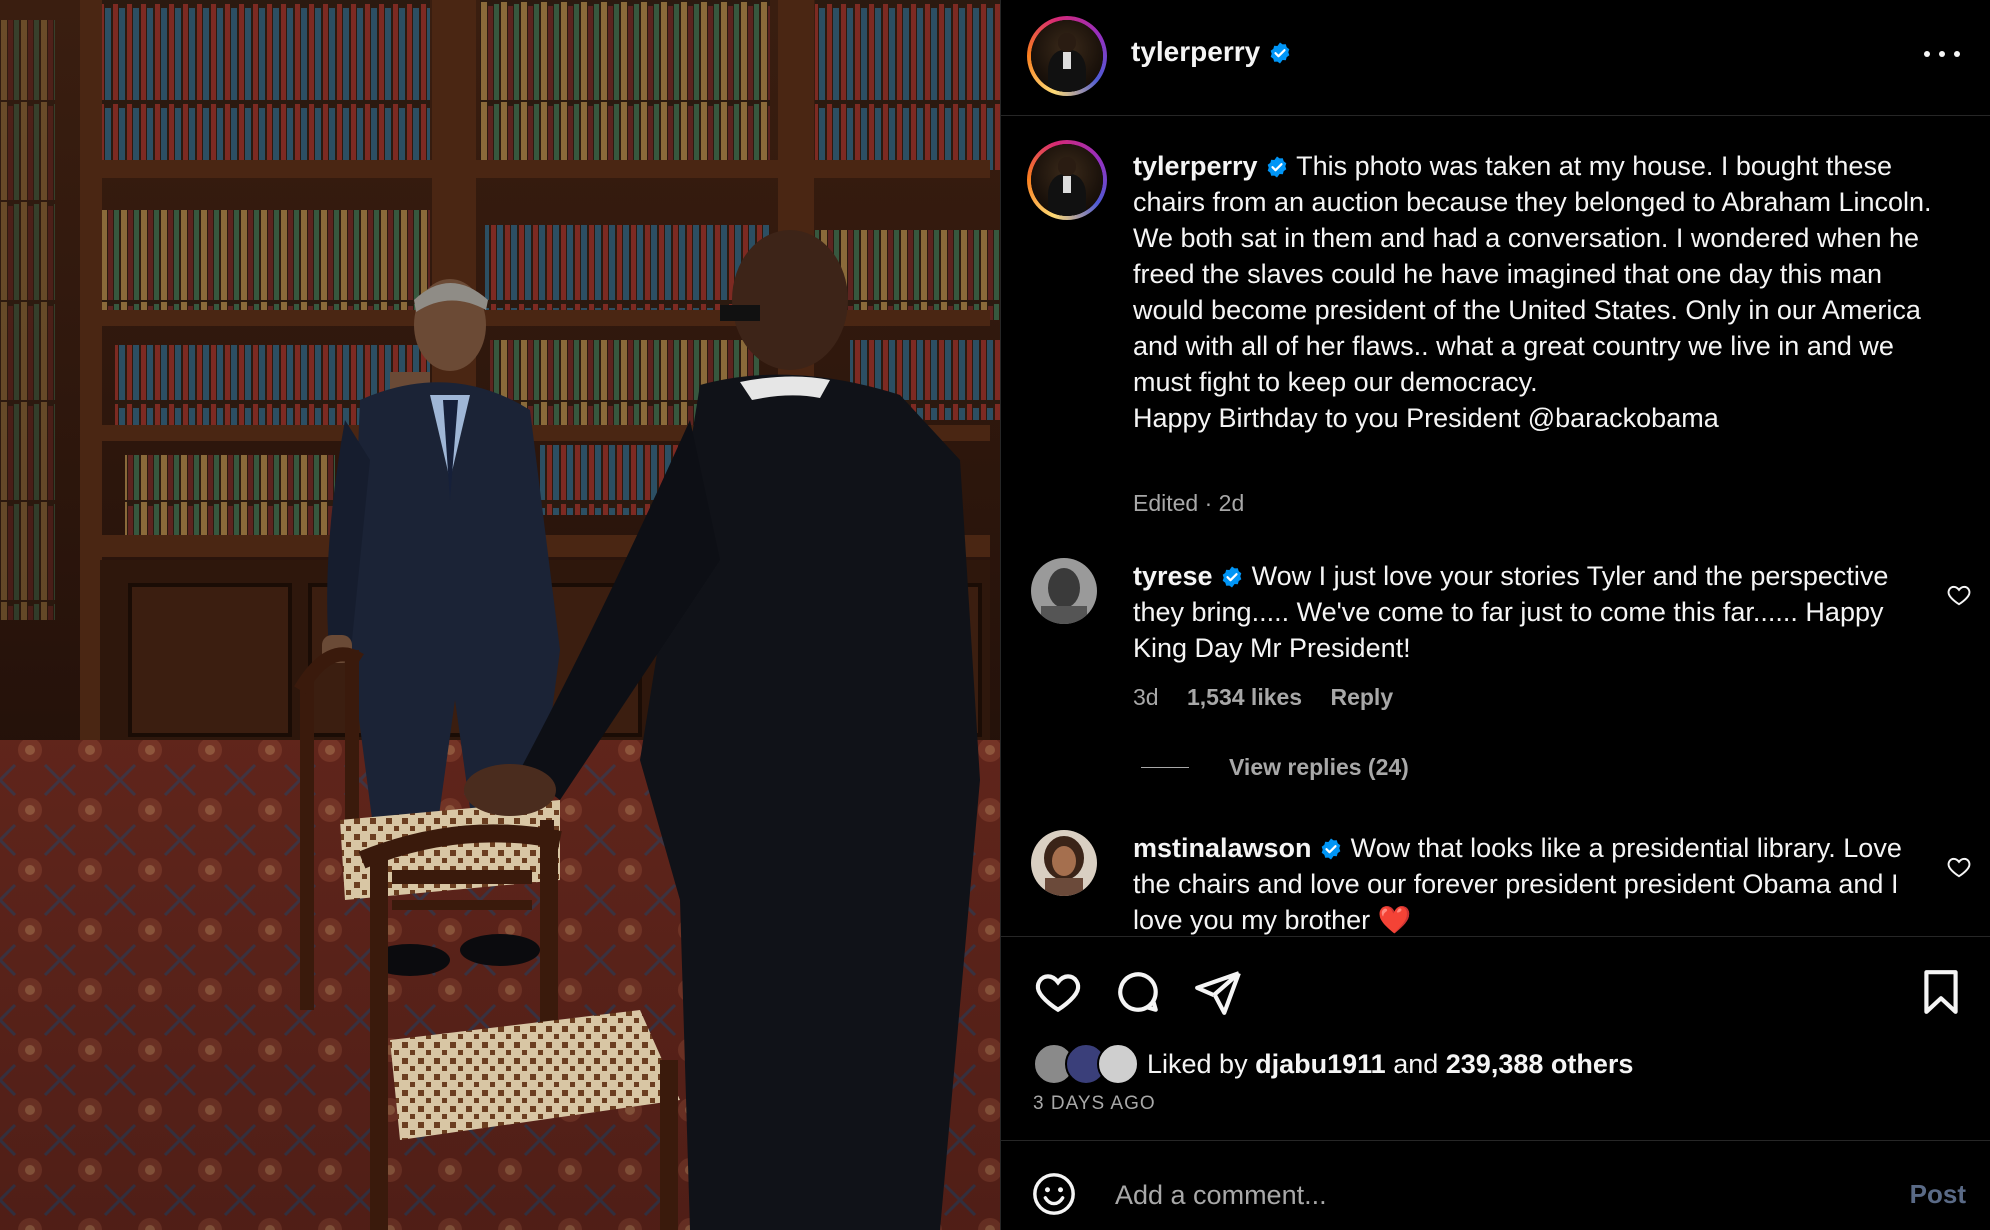 This screenshot has height=1230, width=1990. Describe the element at coordinates (1086, 1064) in the screenshot. I see `liked-by-avatars` at that location.